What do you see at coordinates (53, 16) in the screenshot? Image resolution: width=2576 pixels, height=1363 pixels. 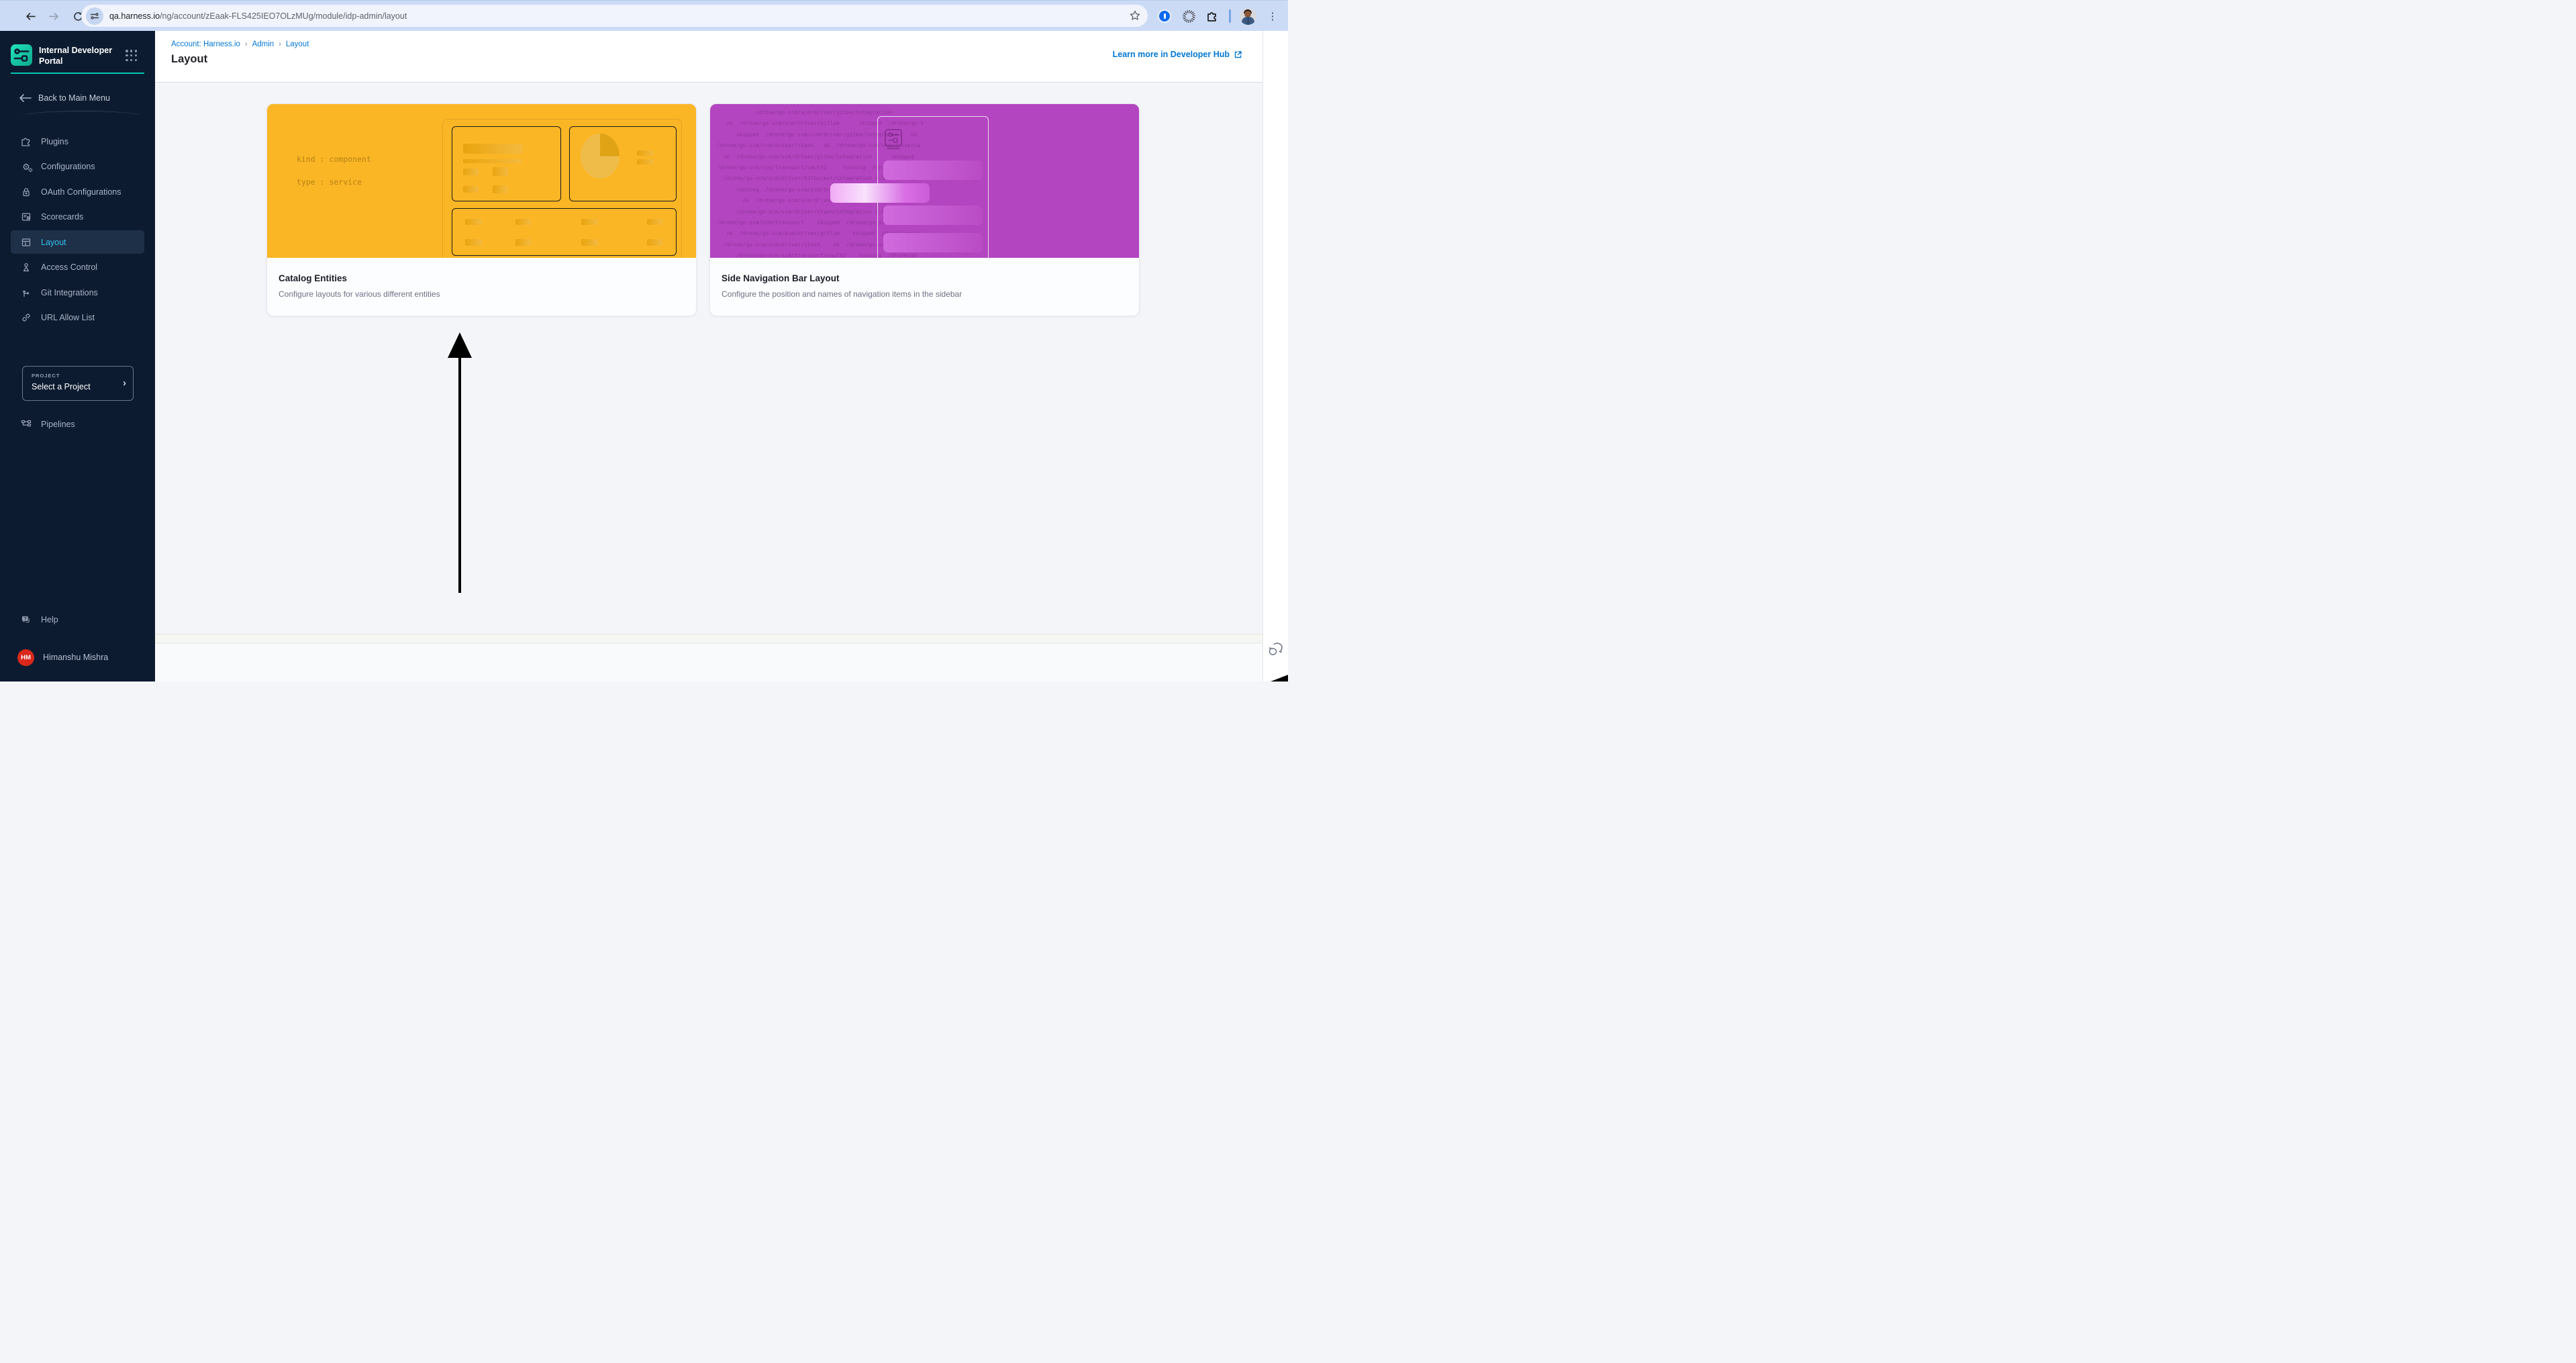 I see `browser-forward-button` at bounding box center [53, 16].